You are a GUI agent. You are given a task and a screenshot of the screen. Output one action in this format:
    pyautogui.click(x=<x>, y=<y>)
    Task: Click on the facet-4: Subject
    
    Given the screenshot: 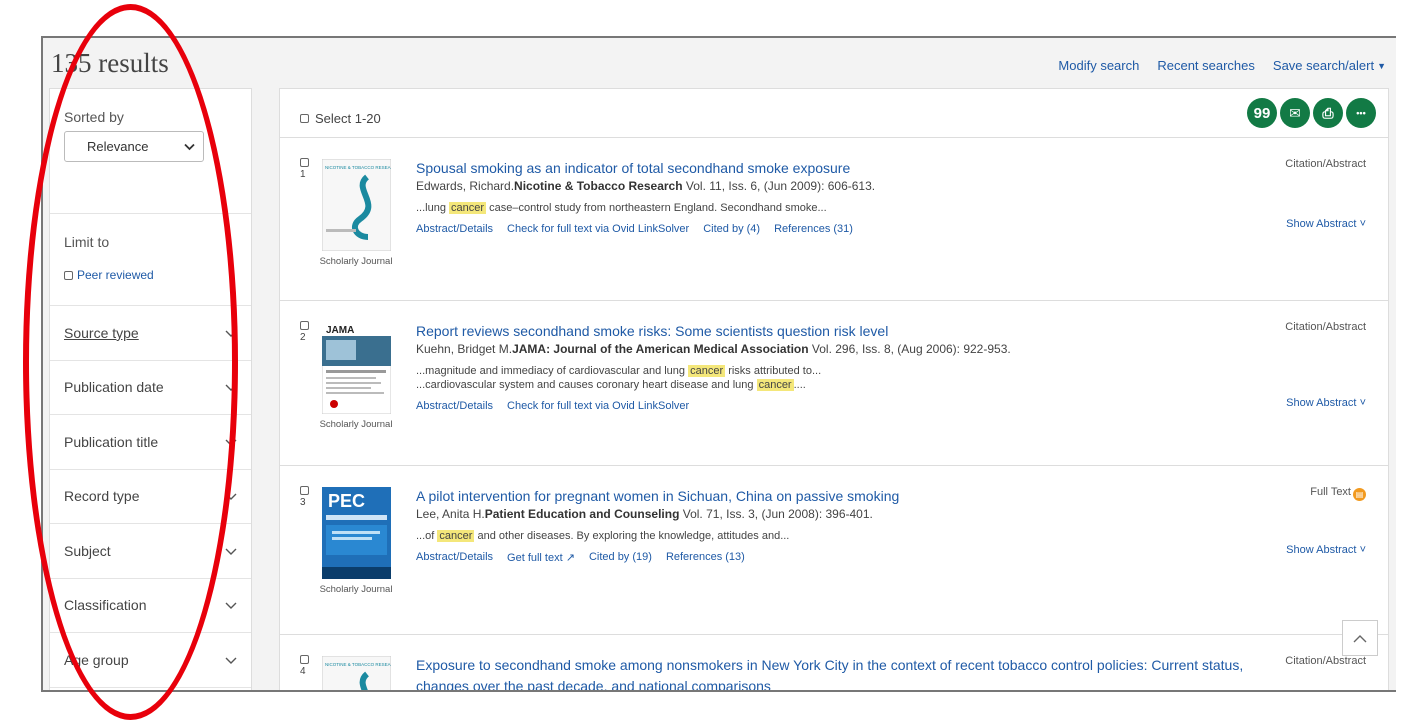 What is the action you would take?
    pyautogui.click(x=150, y=551)
    